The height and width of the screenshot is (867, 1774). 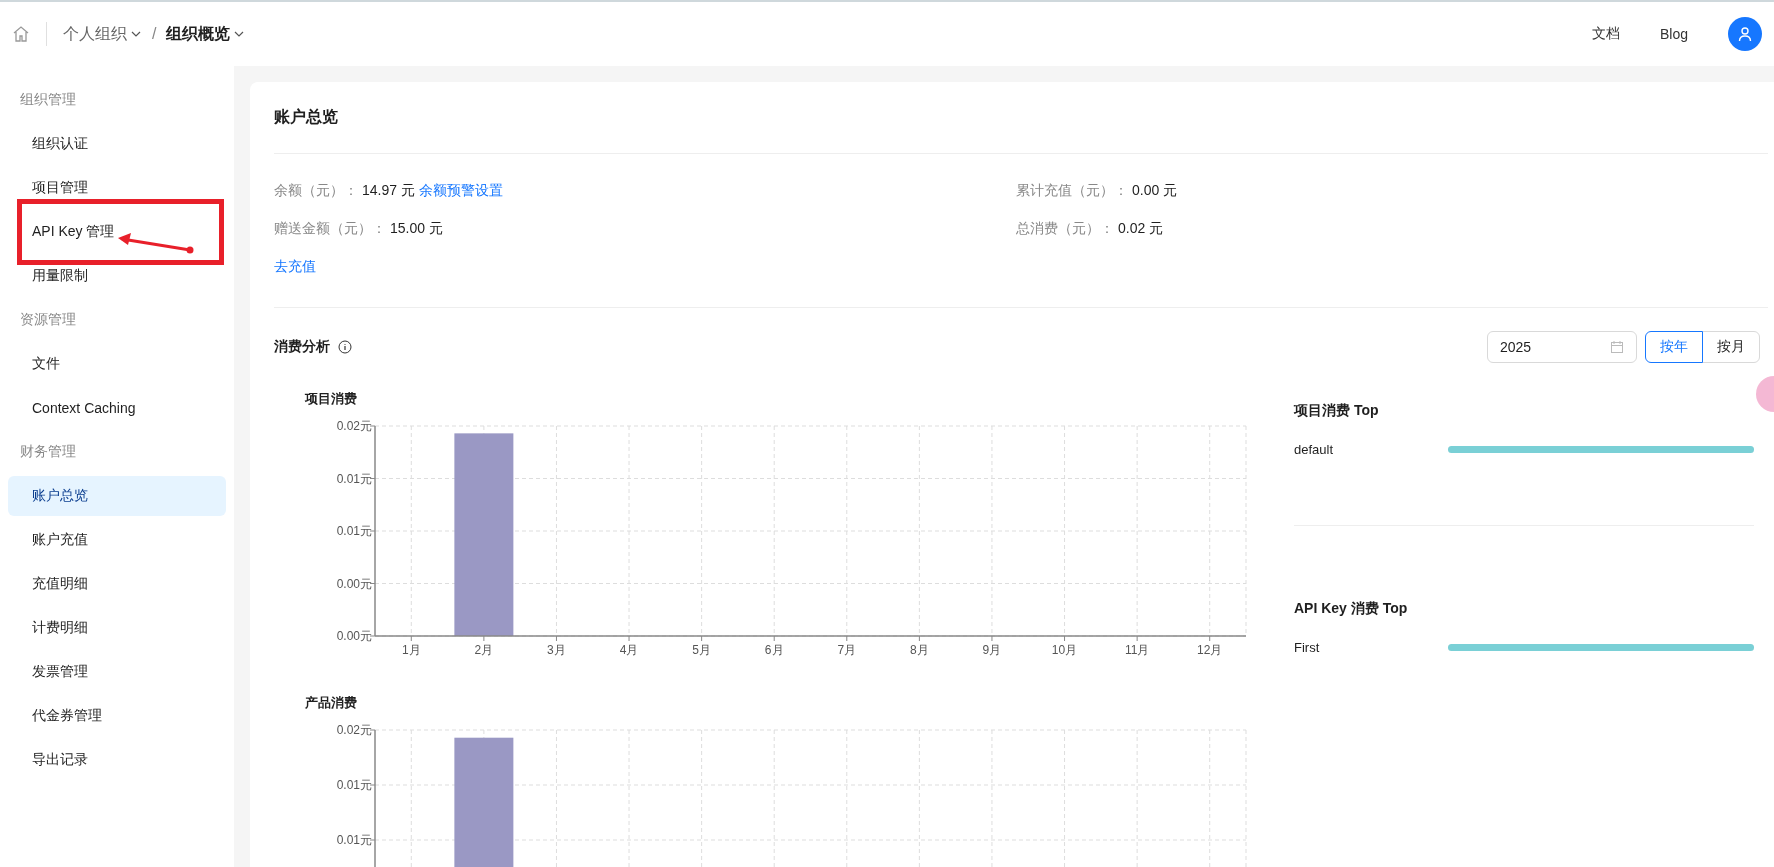 What do you see at coordinates (1731, 347) in the screenshot?
I see `segment-button: 按月` at bounding box center [1731, 347].